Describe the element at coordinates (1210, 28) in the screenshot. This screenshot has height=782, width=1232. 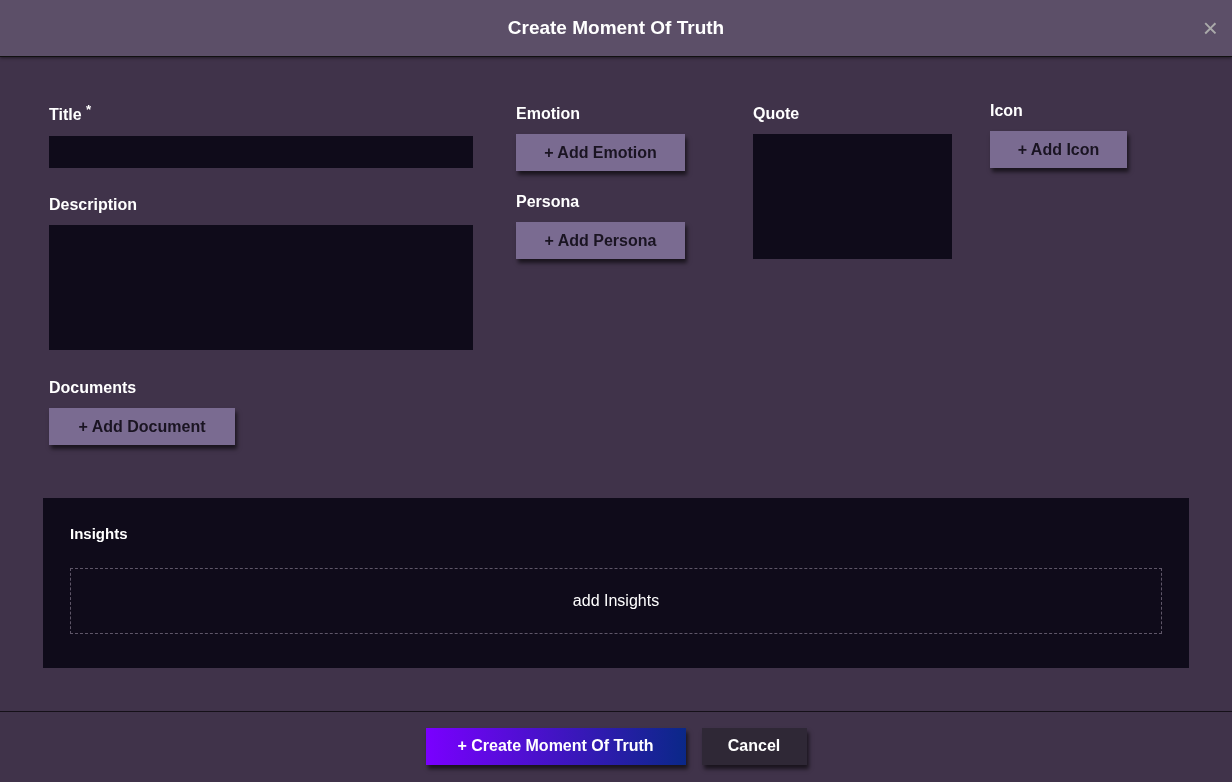
I see `close-button: ×` at that location.